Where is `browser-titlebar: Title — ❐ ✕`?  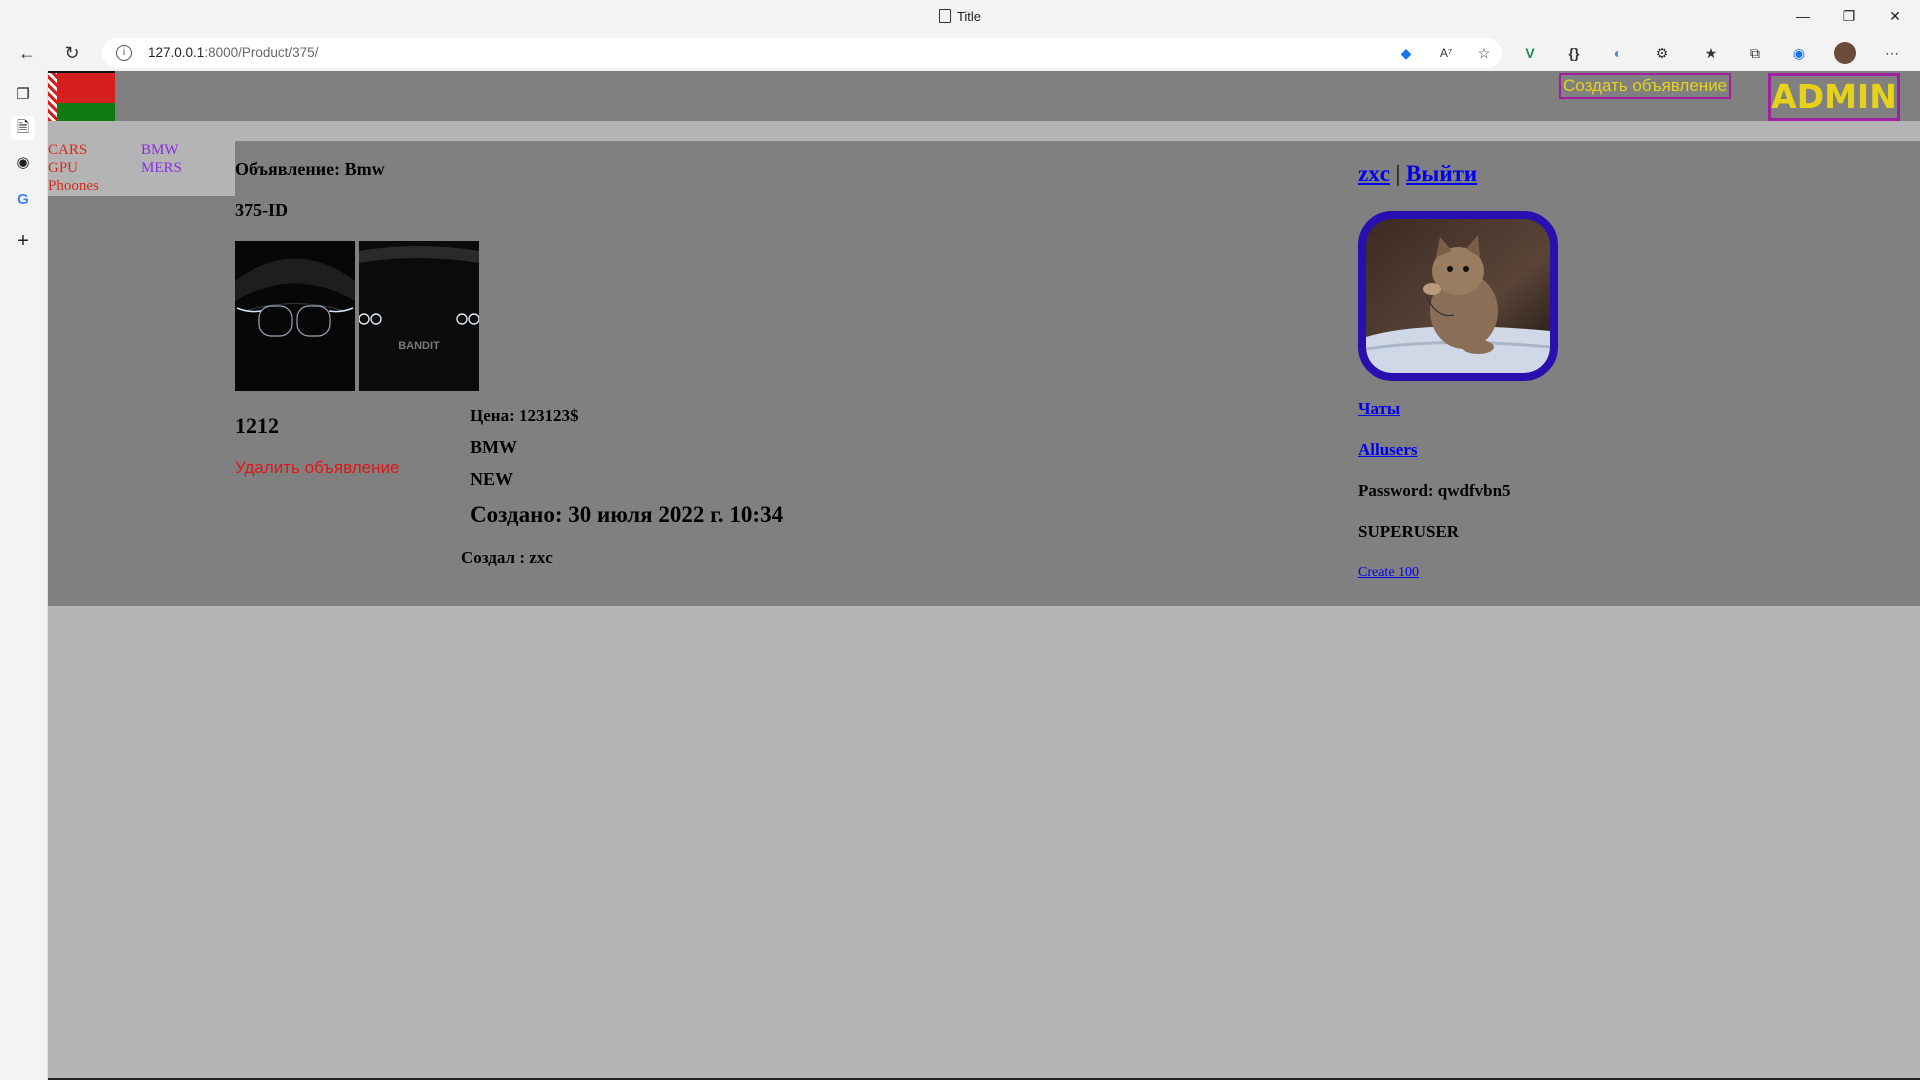 browser-titlebar: Title — ❐ ✕ is located at coordinates (960, 17).